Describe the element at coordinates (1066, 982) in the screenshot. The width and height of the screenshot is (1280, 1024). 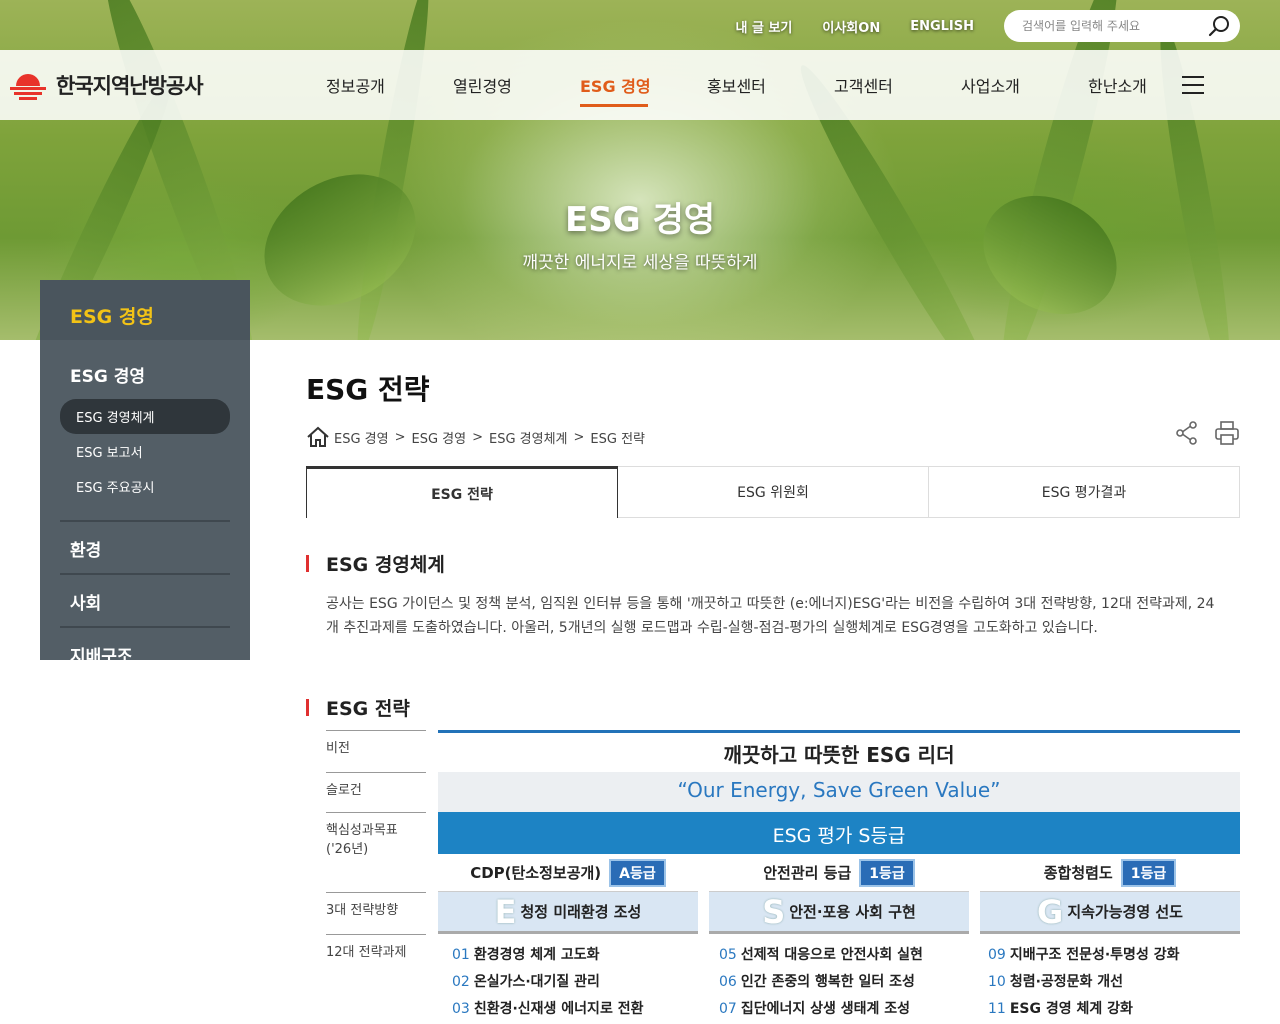
I see `task-text: 청렴·공정문화 개선` at that location.